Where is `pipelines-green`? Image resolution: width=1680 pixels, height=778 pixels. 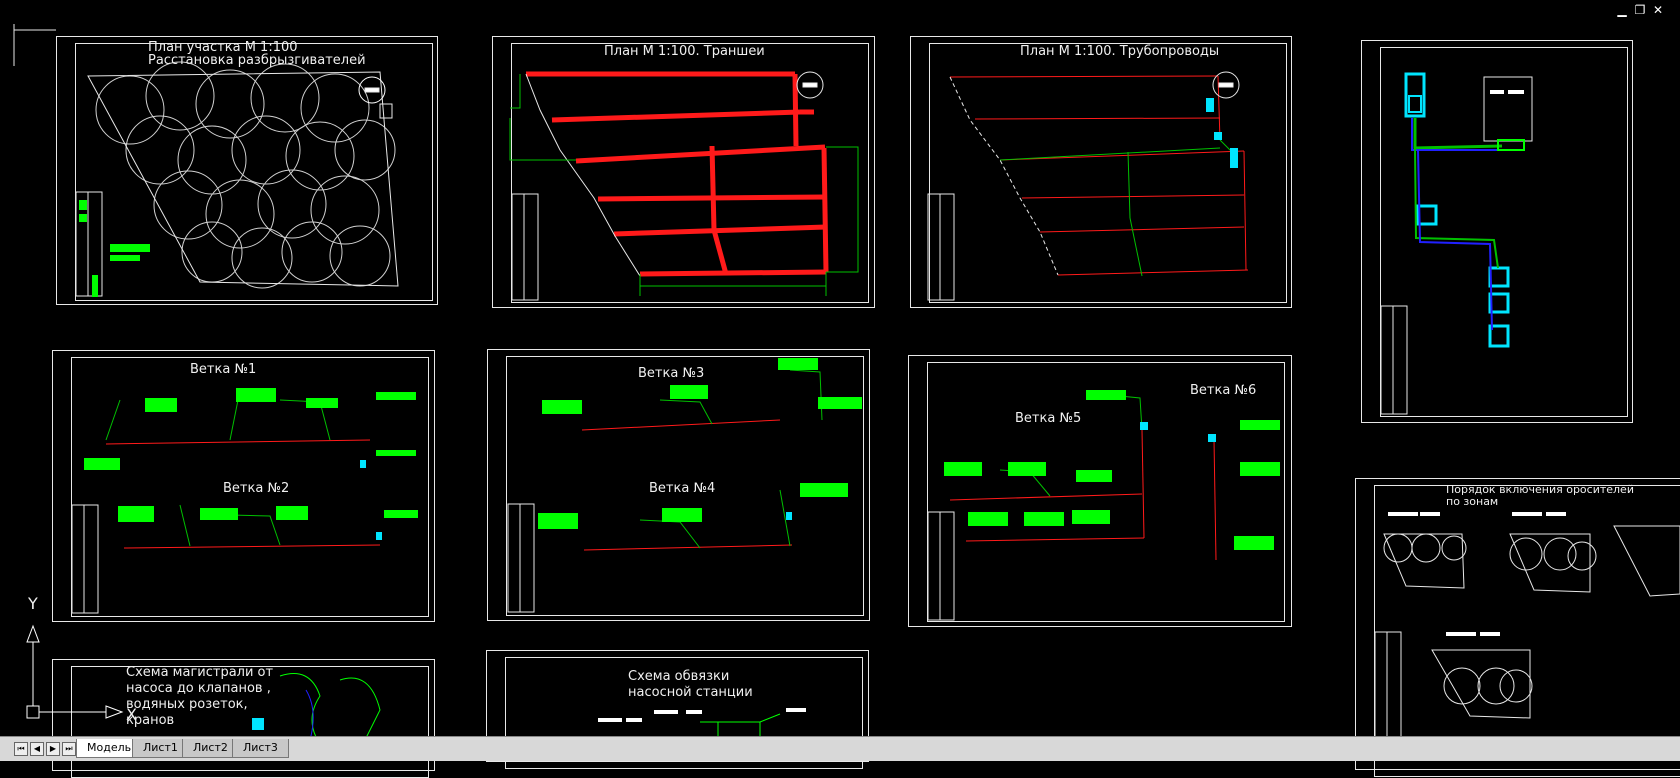
pipelines-green is located at coordinates (1116, 208).